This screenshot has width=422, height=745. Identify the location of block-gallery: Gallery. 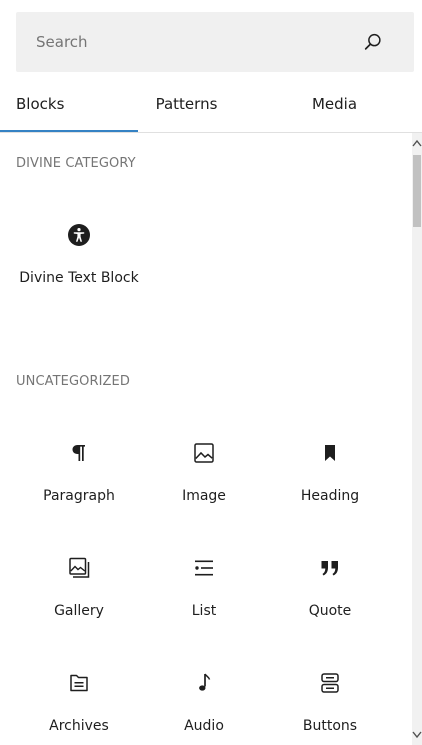
(79, 588).